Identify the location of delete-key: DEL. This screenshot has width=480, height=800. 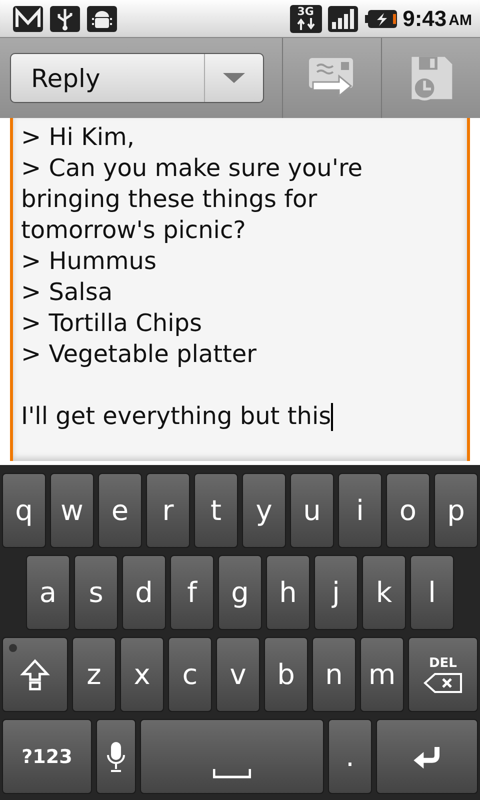
(443, 674).